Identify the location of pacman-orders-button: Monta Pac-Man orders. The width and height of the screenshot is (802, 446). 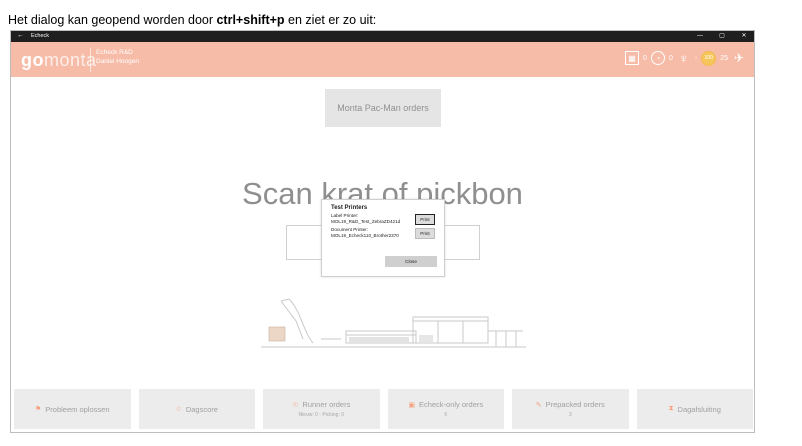
(383, 108).